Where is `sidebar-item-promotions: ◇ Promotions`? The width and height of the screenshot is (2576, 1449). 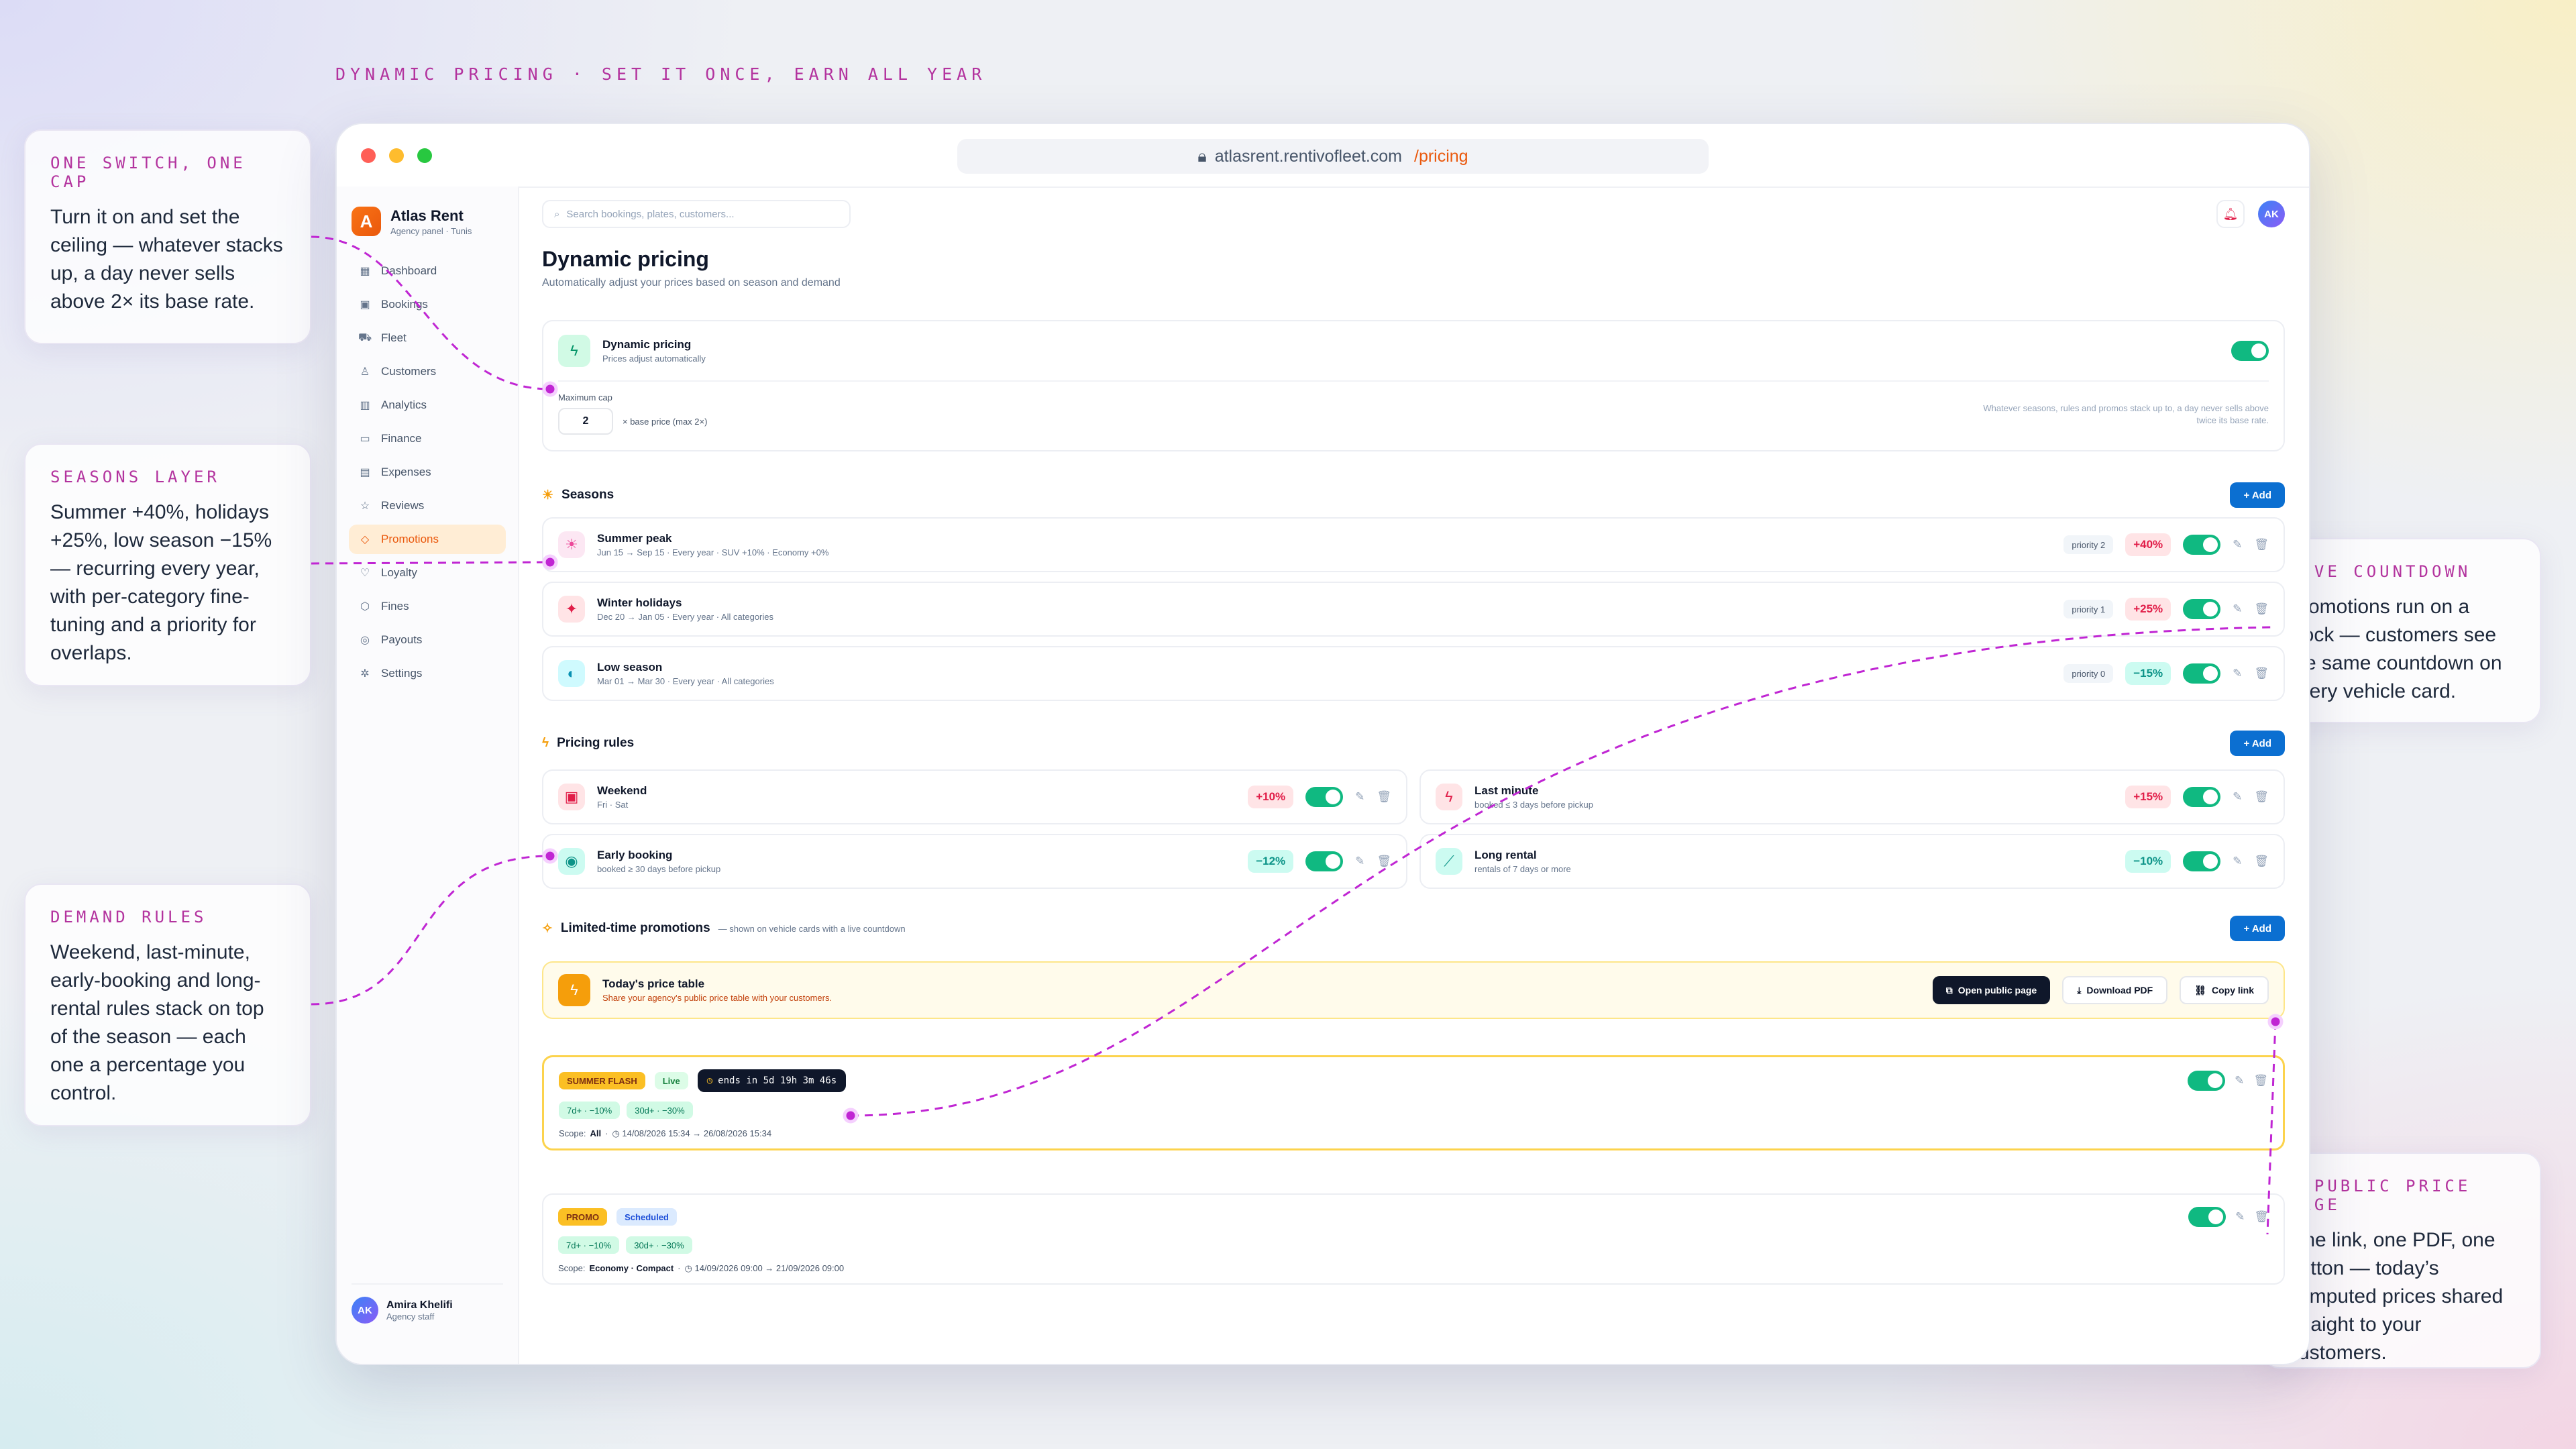 sidebar-item-promotions: ◇ Promotions is located at coordinates (427, 539).